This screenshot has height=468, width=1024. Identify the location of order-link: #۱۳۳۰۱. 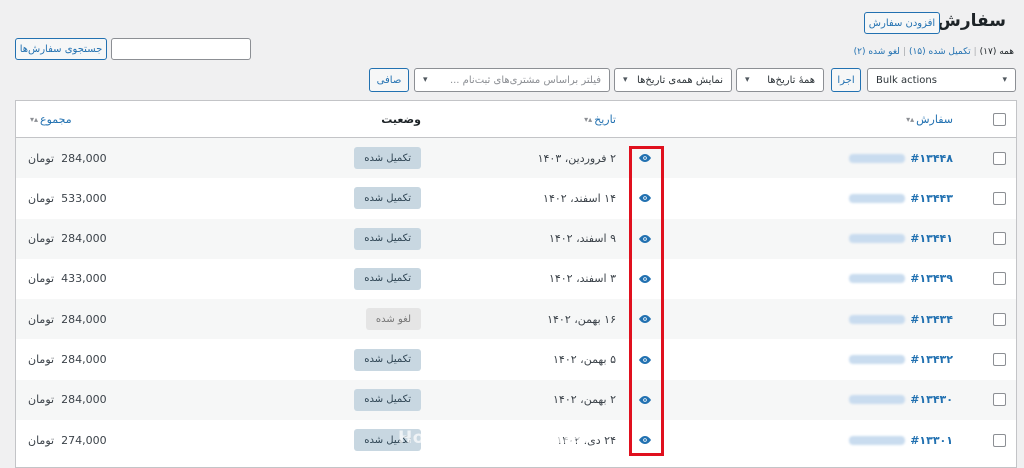
(901, 440).